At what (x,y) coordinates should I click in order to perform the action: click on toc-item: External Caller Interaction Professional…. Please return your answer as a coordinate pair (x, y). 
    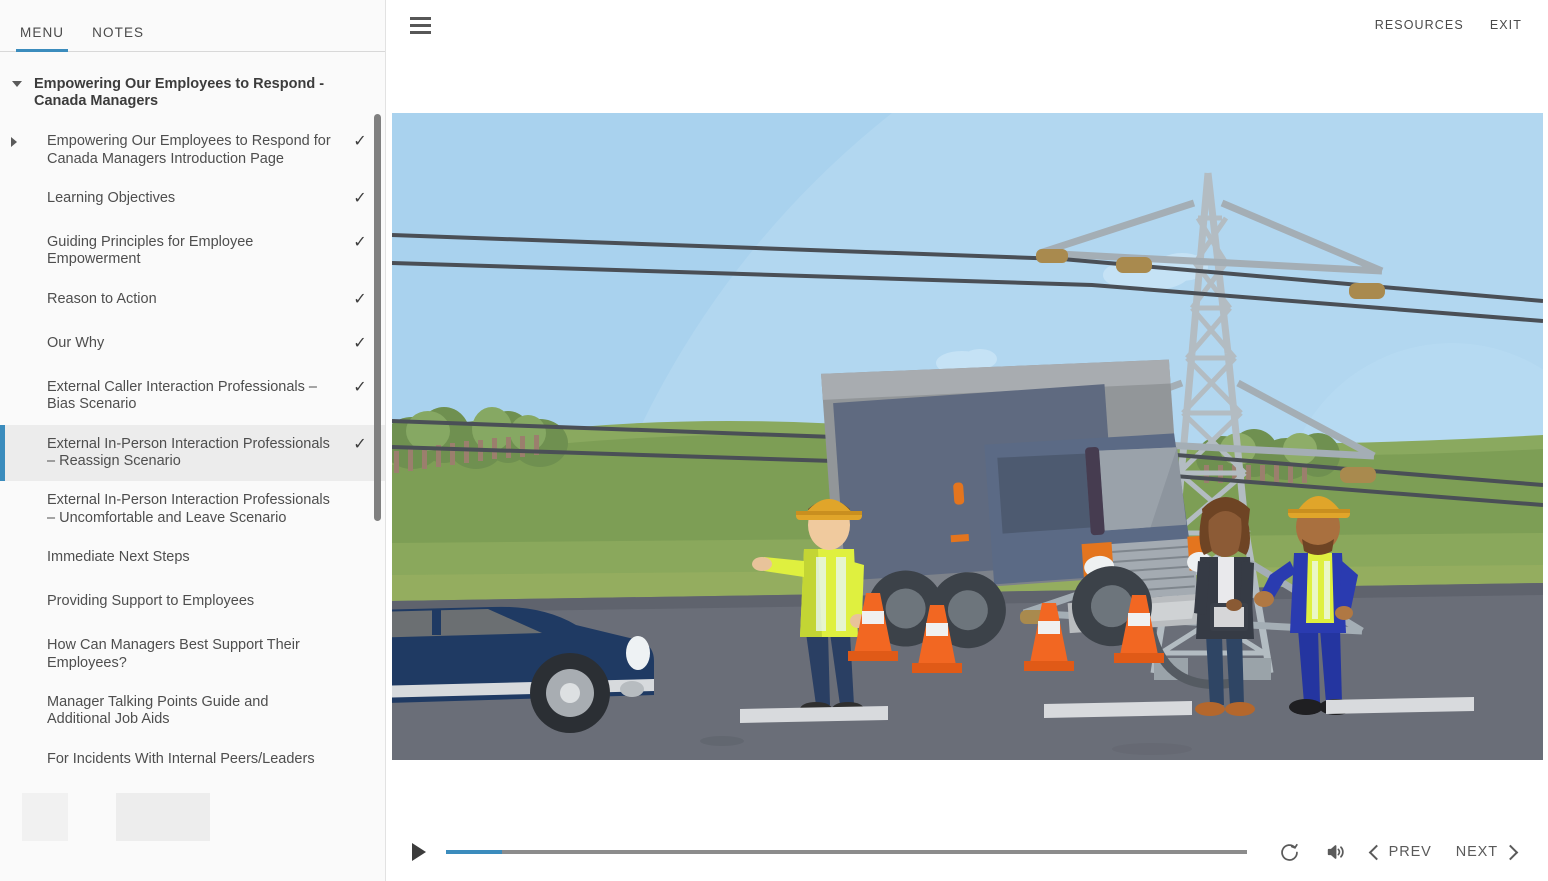
    Looking at the image, I should click on (192, 396).